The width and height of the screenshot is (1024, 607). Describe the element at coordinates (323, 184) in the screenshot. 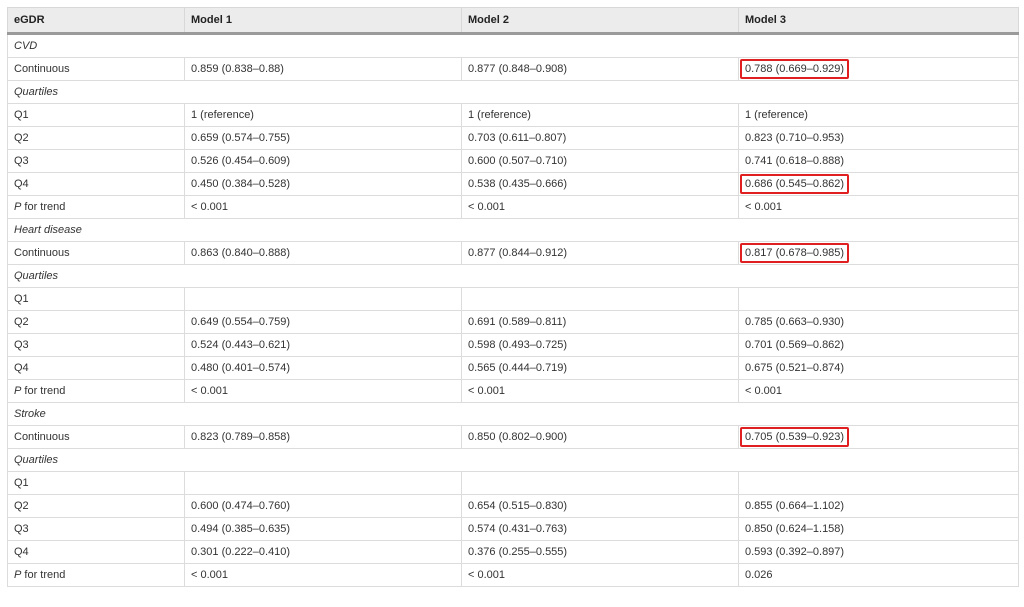

I see `cell-model-1: 0.450 (0.384–0.528)` at that location.